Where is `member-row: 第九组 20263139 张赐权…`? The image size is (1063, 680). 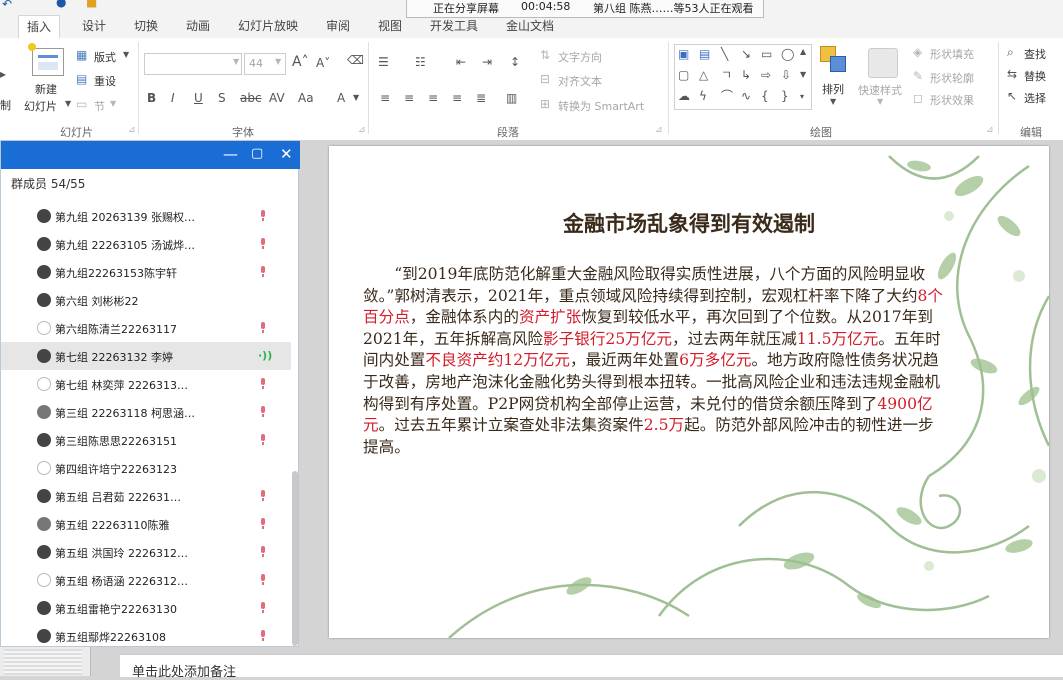
member-row: 第九组 20263139 张赐权… is located at coordinates (146, 216).